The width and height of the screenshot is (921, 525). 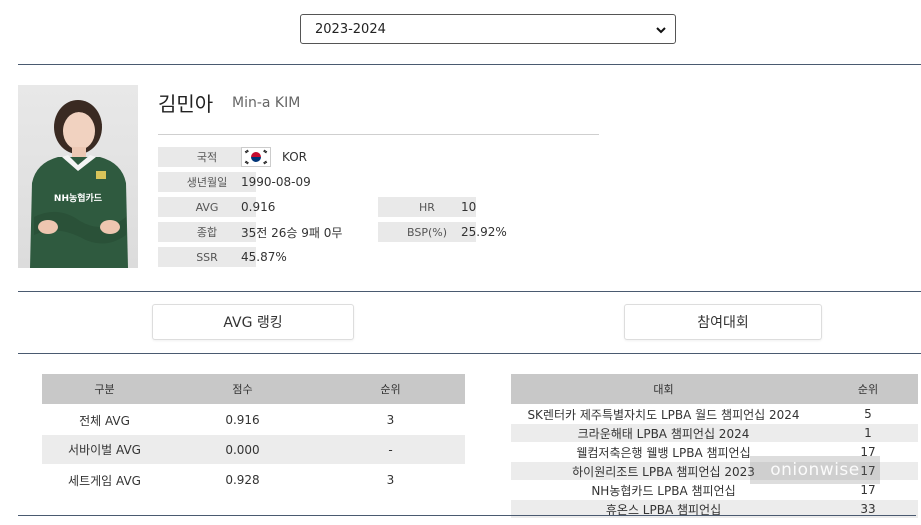 What do you see at coordinates (868, 389) in the screenshot?
I see `tournament-header-rank: 순위` at bounding box center [868, 389].